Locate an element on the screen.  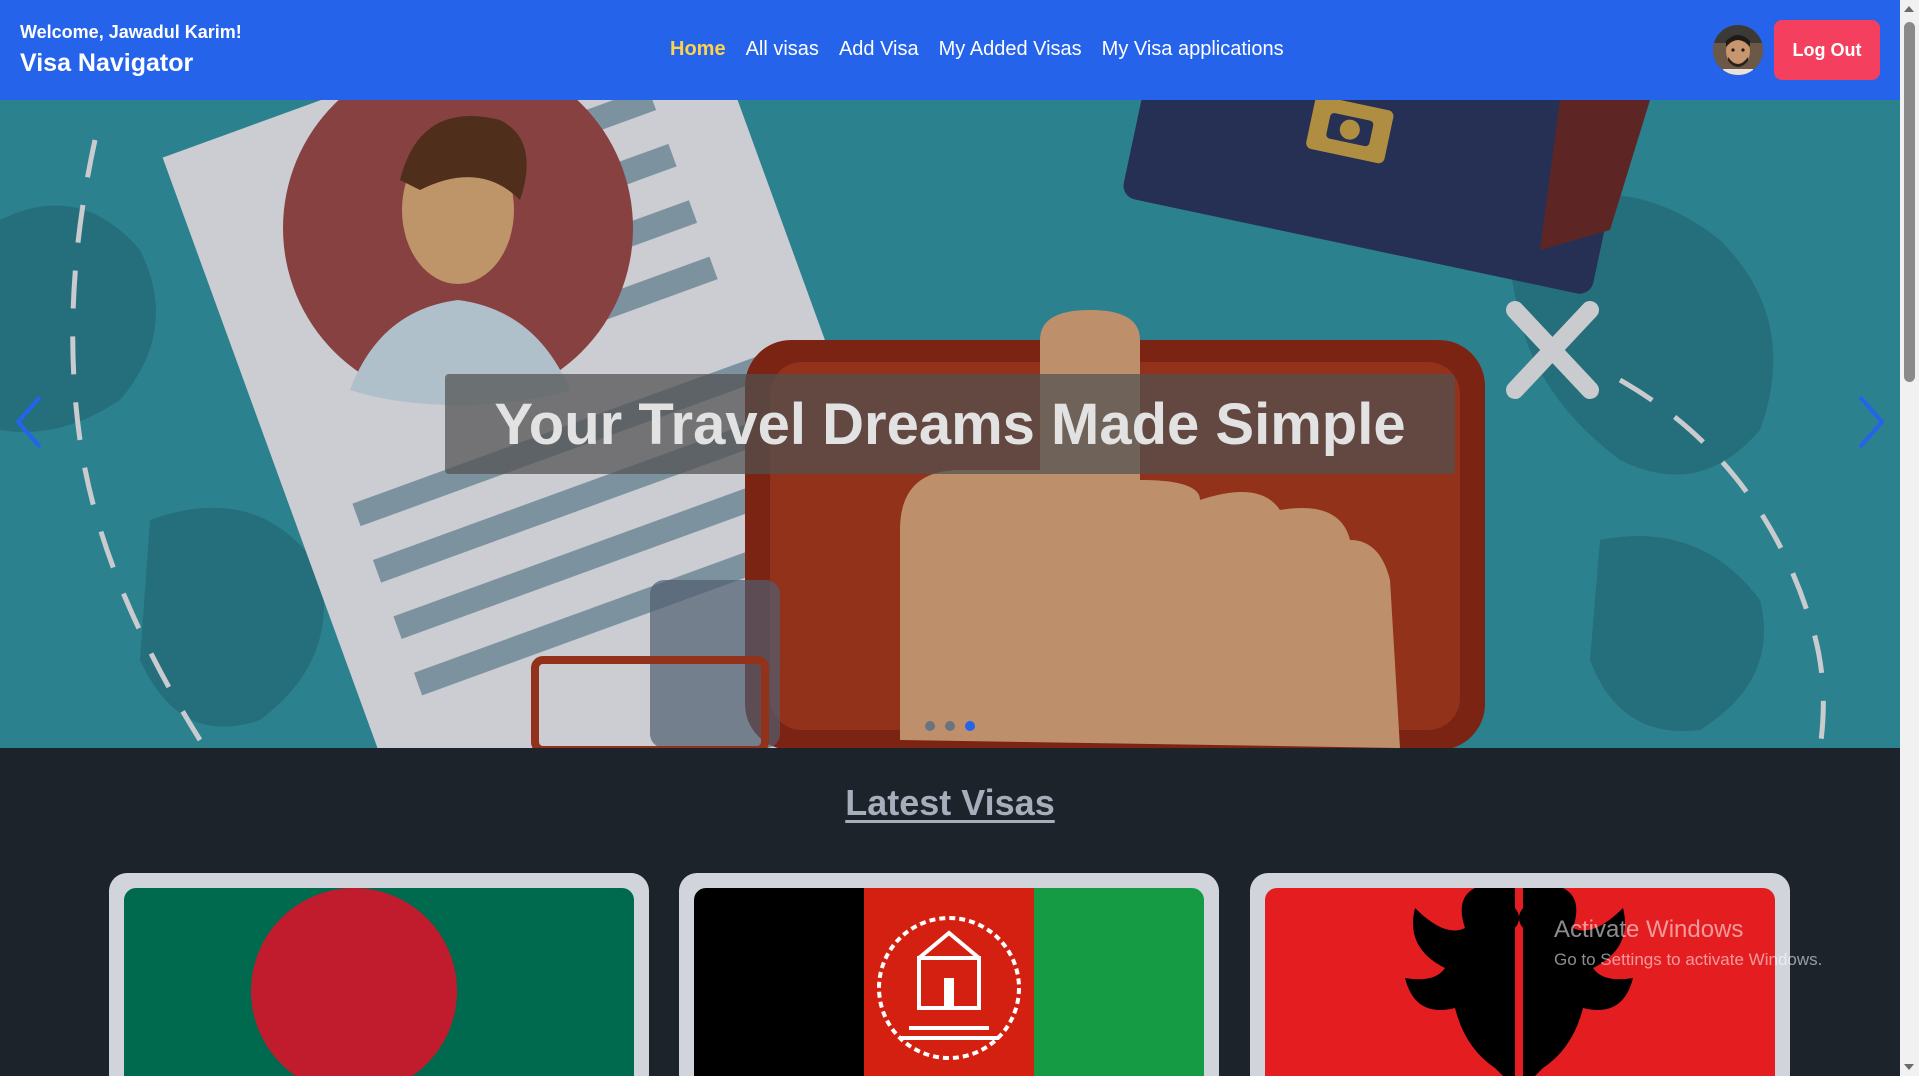
watermark-title: Activate Windows is located at coordinates (1649, 929).